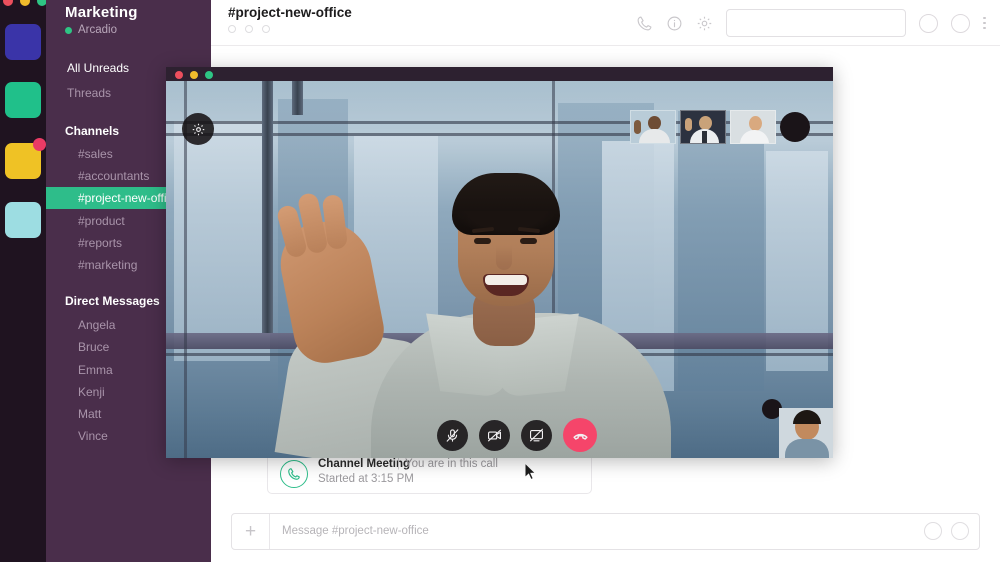 The width and height of the screenshot is (1000, 562). What do you see at coordinates (366, 479) in the screenshot?
I see `call-started-time: Started at 3:15 PM` at bounding box center [366, 479].